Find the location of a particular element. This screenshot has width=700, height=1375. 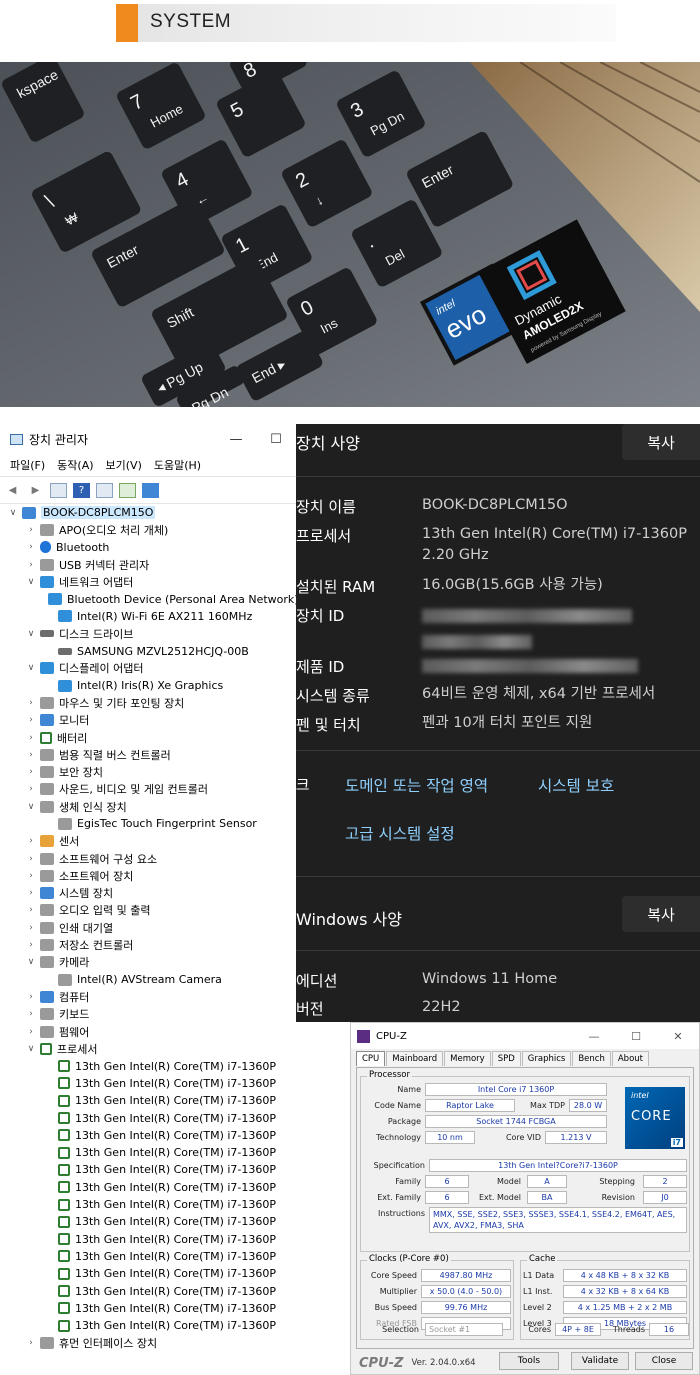

tree-item: › 소프트웨어 구성 요소 is located at coordinates (148, 858).